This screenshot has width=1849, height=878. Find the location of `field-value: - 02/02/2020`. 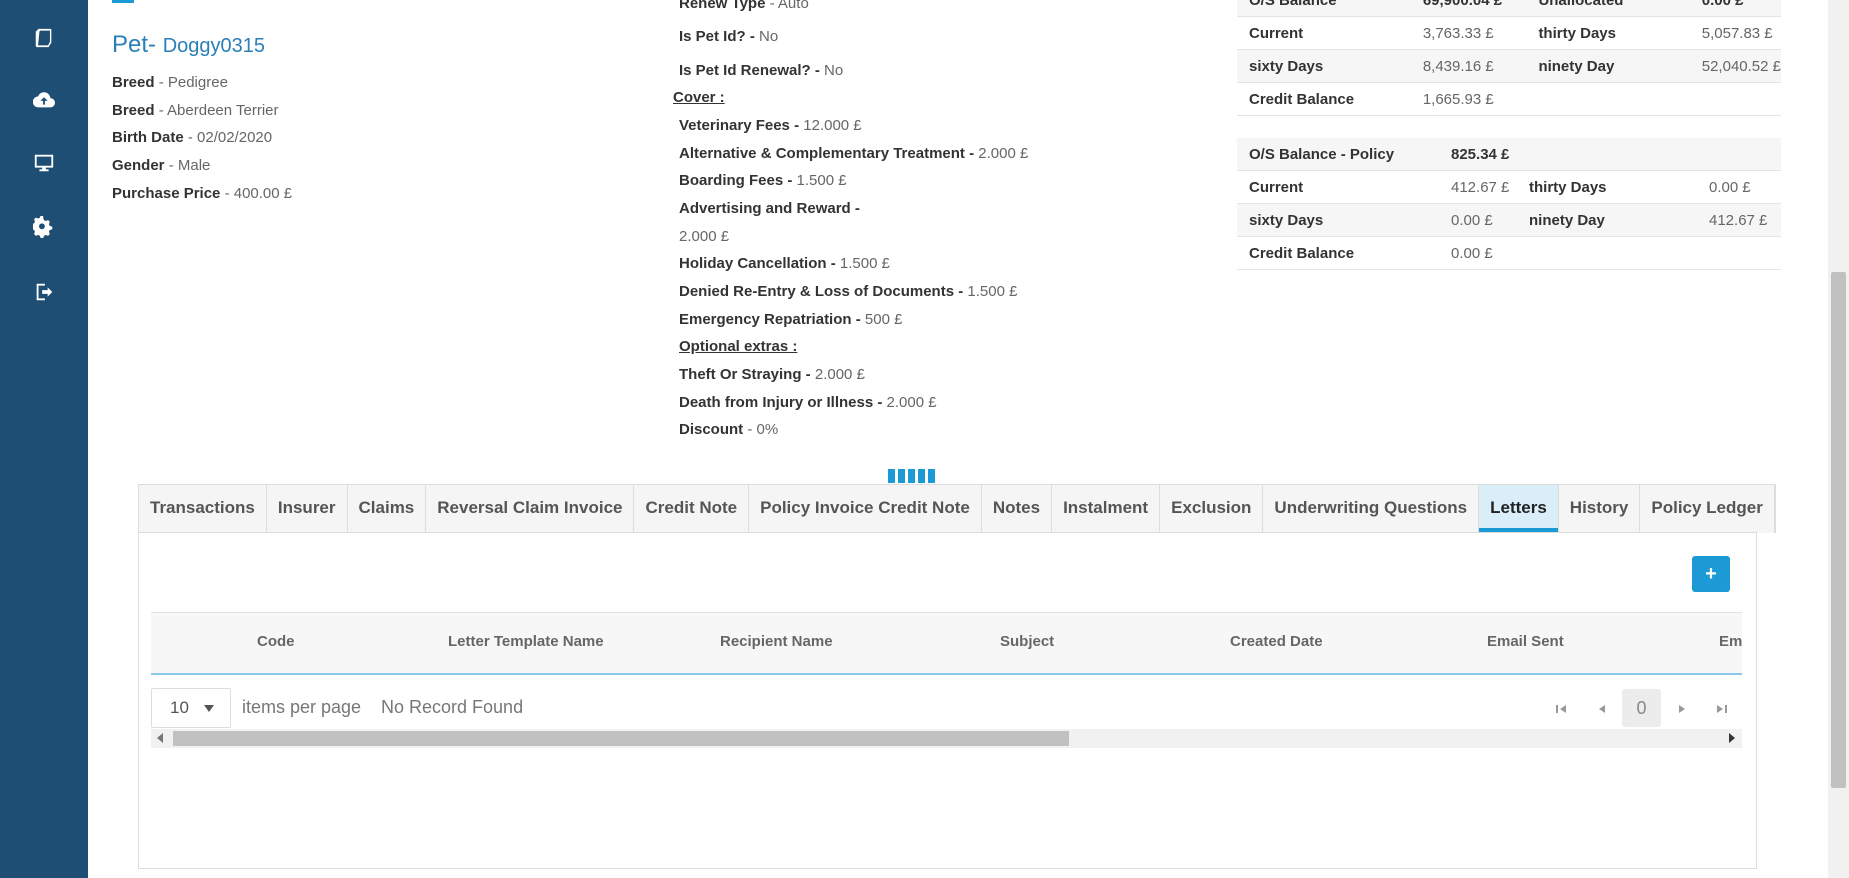

field-value: - 02/02/2020 is located at coordinates (230, 137).